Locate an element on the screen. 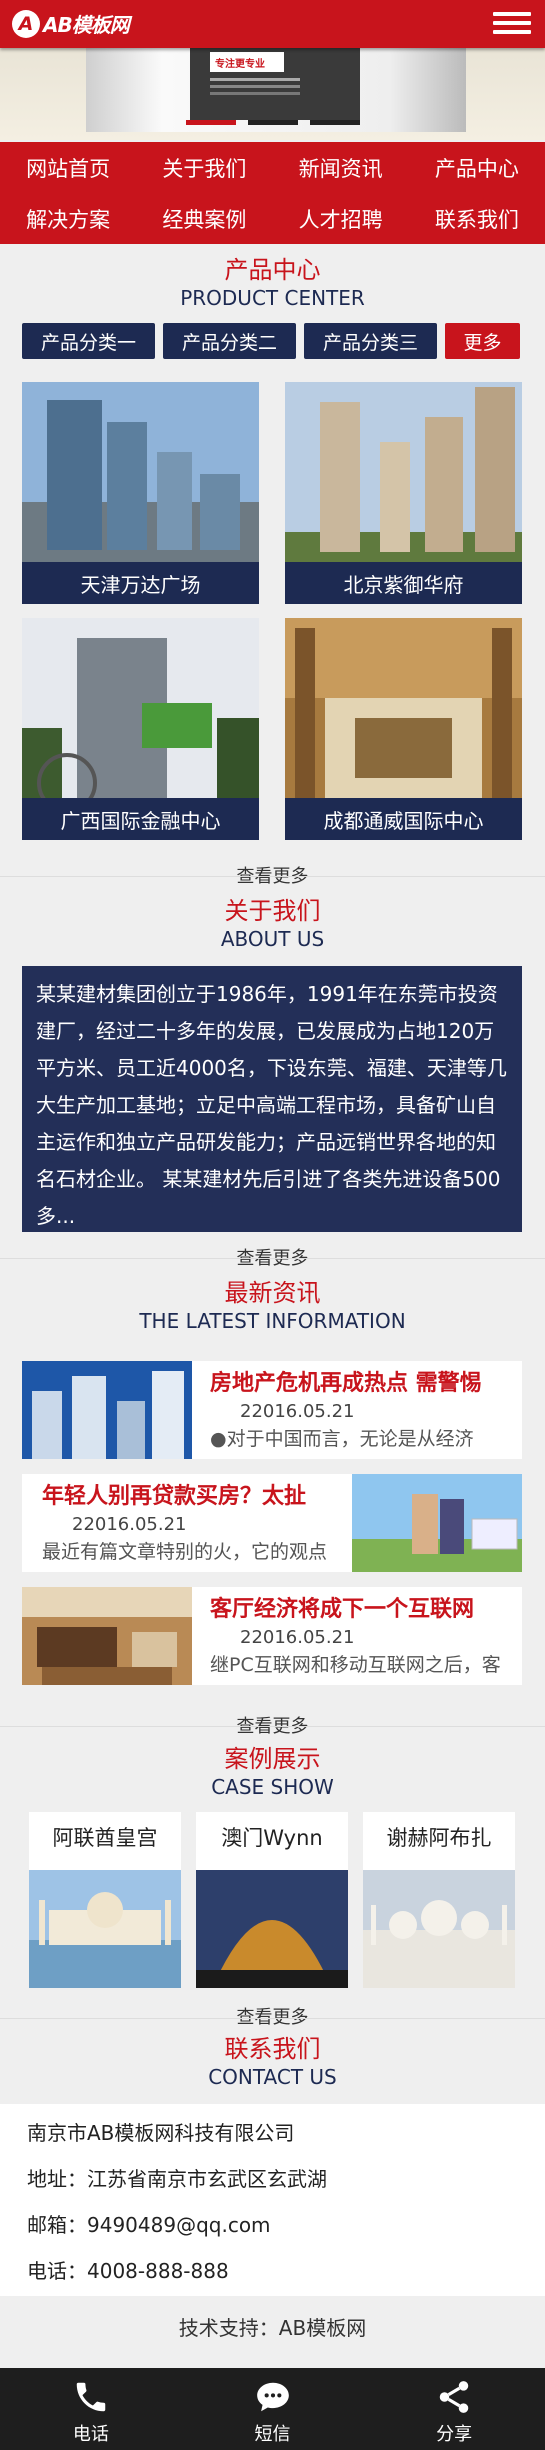  share-label: 分享 is located at coordinates (454, 2434).